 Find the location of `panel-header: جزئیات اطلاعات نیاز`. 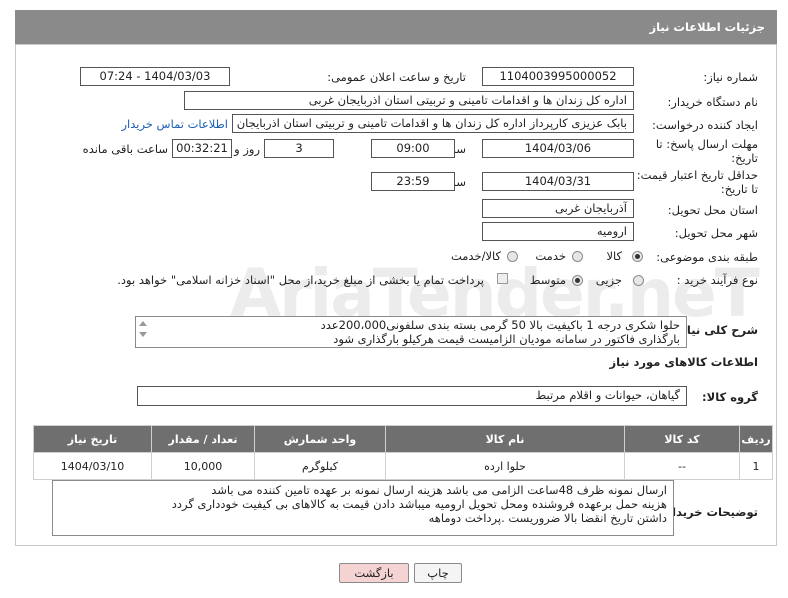

panel-header: جزئیات اطلاعات نیاز is located at coordinates (396, 27).